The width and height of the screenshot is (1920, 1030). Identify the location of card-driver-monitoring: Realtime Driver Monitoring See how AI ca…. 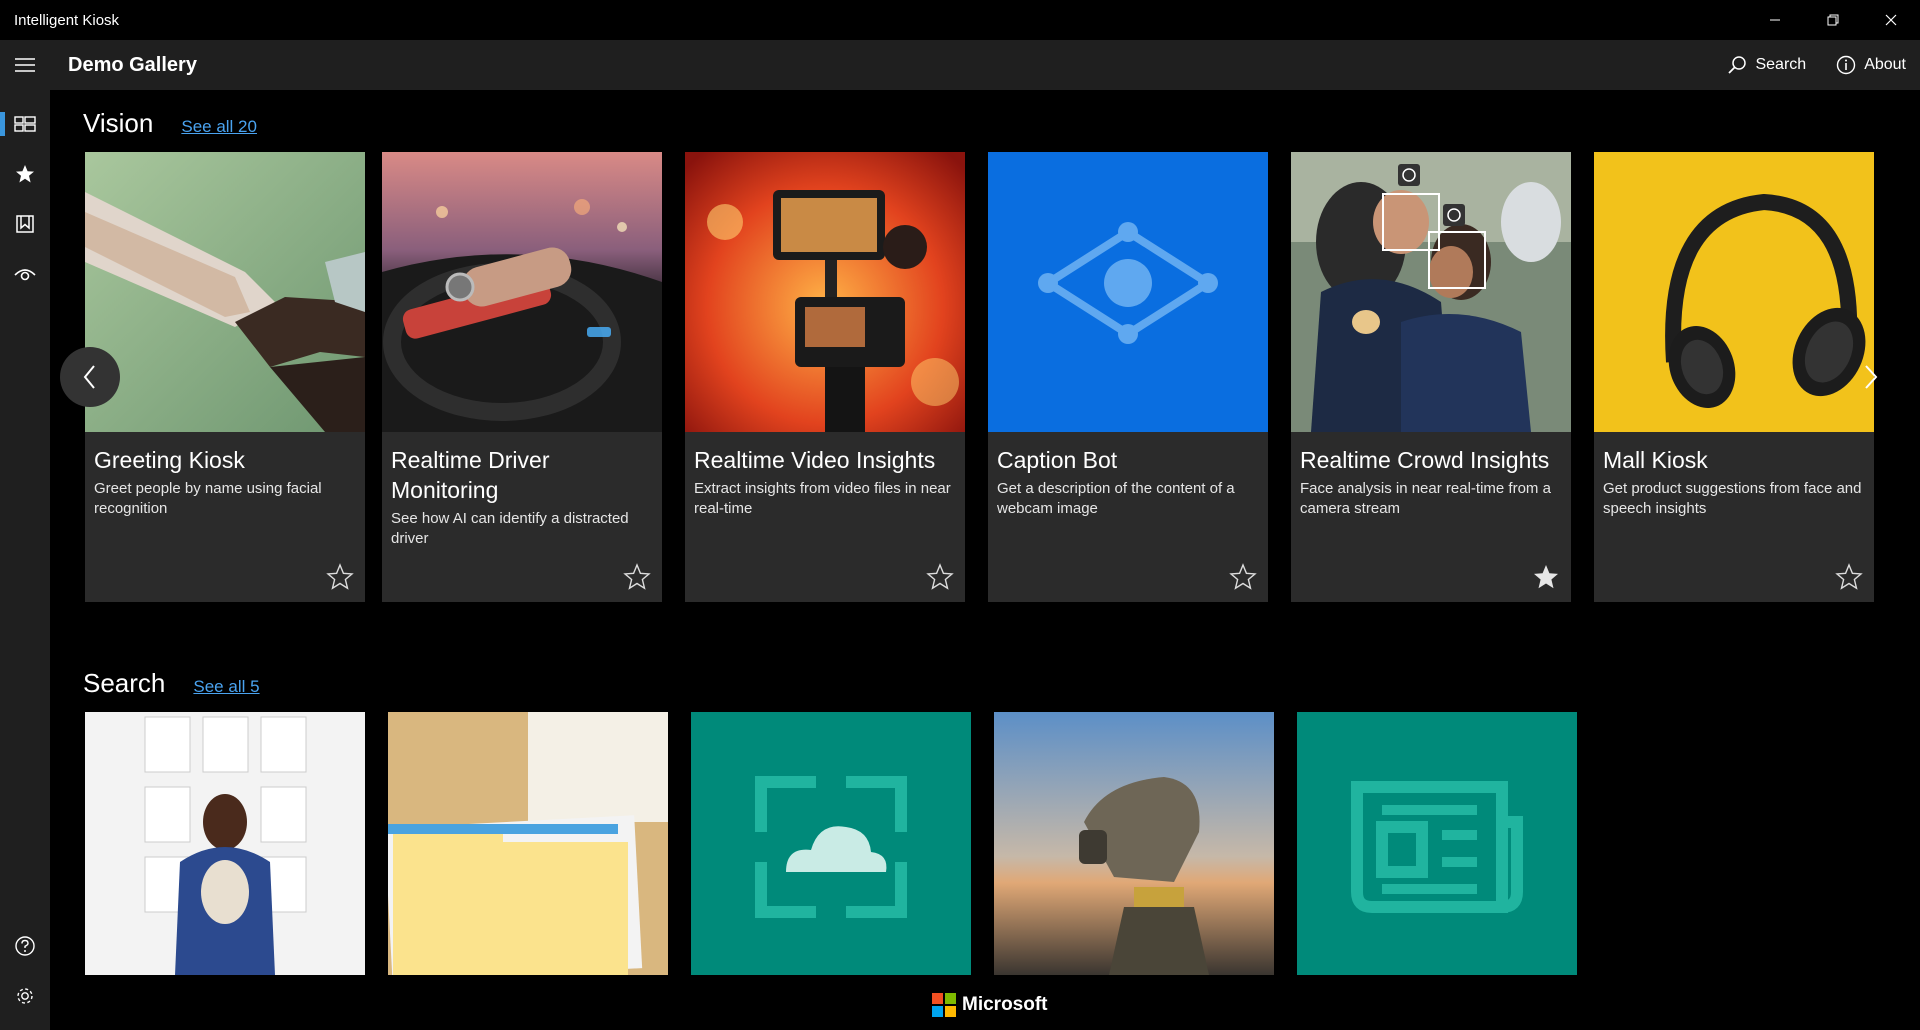
(522, 377).